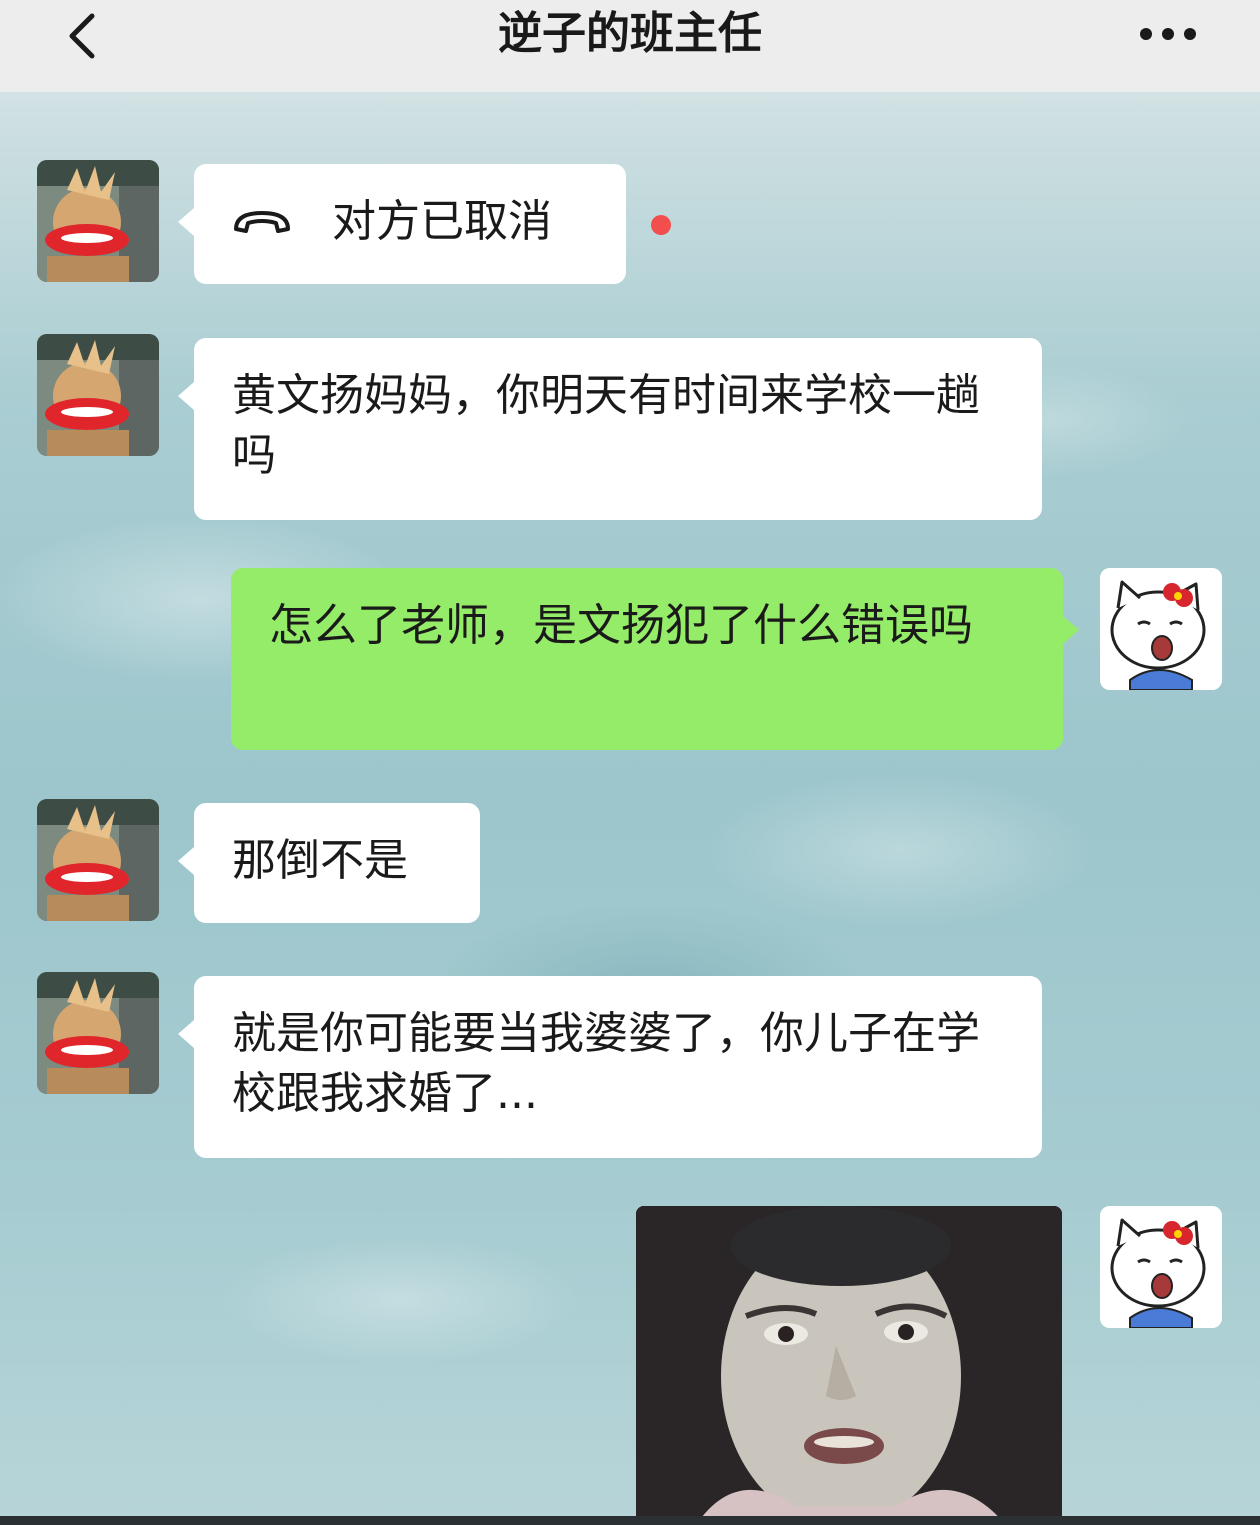 The image size is (1260, 1525). What do you see at coordinates (320, 860) in the screenshot?
I see `message-text: 那倒不是` at bounding box center [320, 860].